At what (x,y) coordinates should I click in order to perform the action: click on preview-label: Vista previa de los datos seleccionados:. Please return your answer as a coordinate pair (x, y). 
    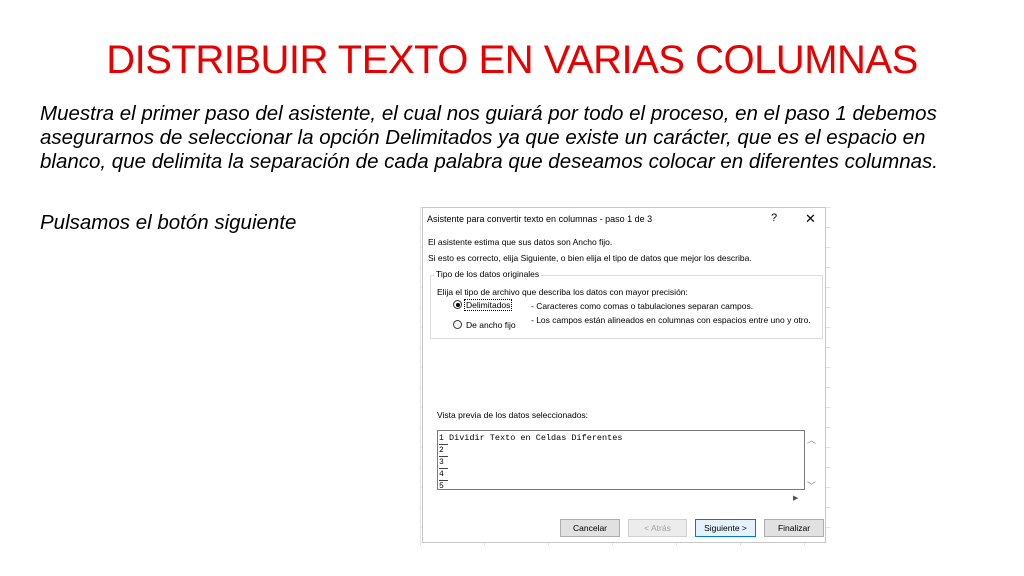
    Looking at the image, I should click on (513, 415).